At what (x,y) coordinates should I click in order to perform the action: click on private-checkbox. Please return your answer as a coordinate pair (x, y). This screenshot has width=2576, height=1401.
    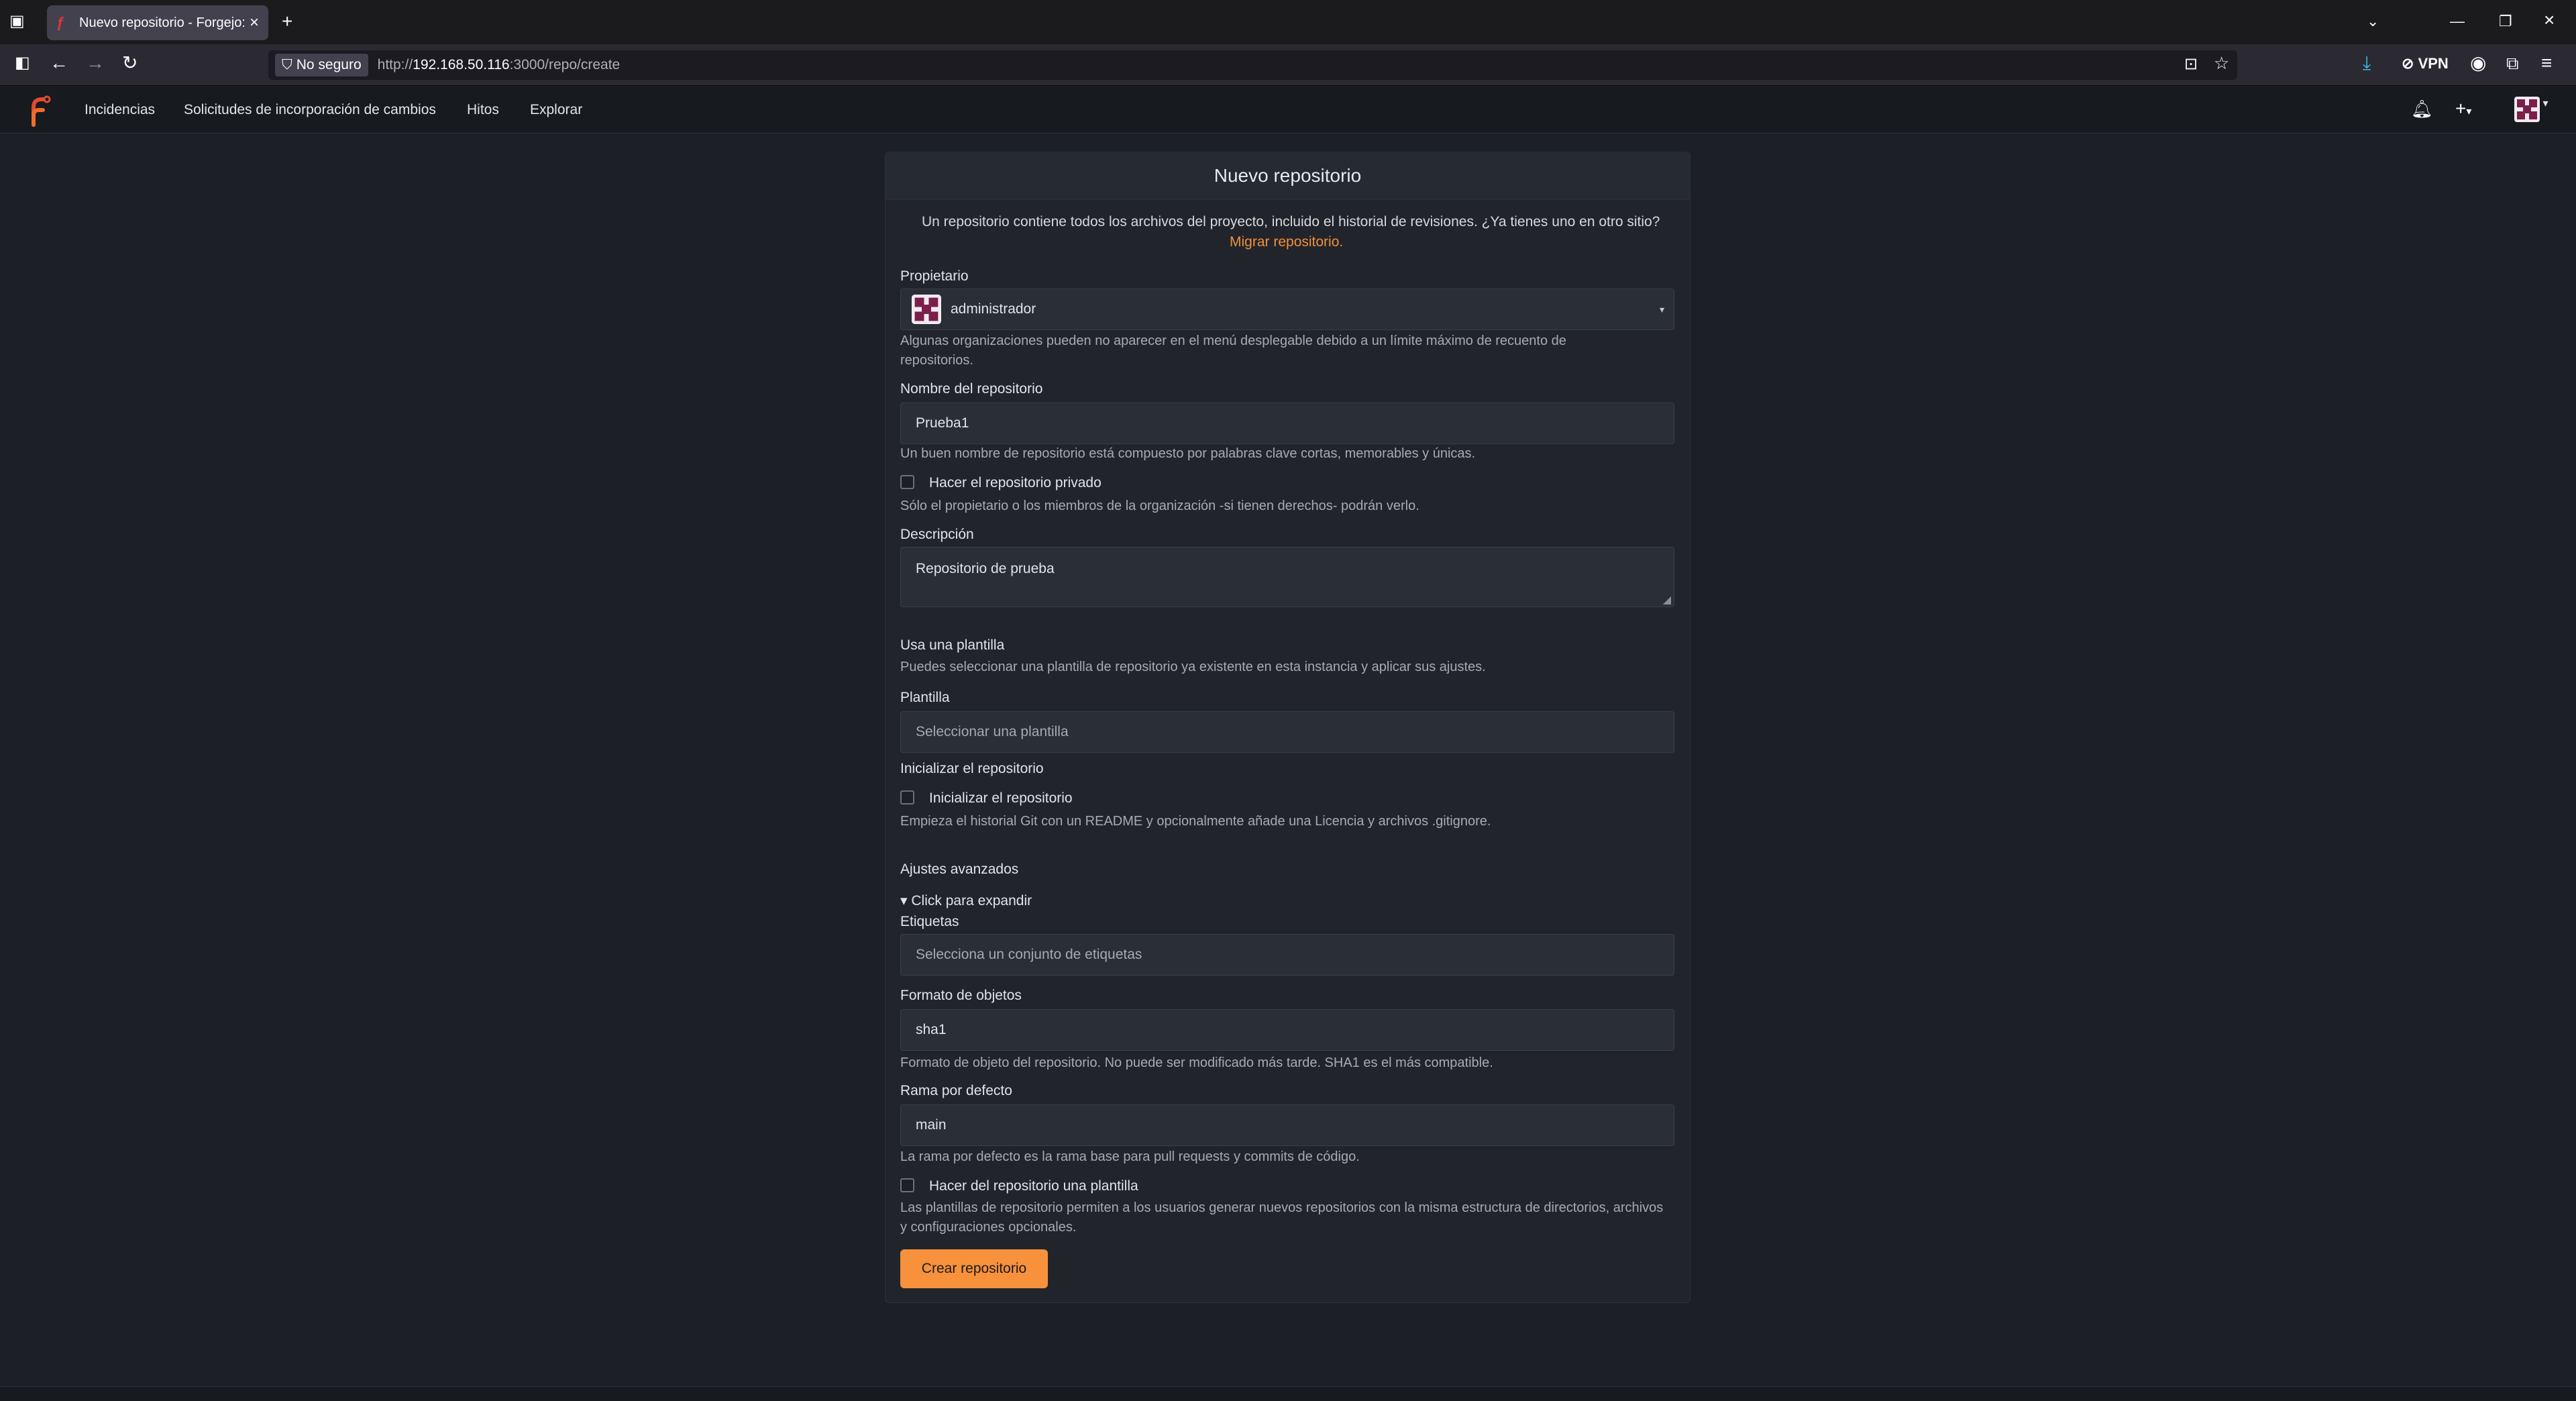
    Looking at the image, I should click on (907, 482).